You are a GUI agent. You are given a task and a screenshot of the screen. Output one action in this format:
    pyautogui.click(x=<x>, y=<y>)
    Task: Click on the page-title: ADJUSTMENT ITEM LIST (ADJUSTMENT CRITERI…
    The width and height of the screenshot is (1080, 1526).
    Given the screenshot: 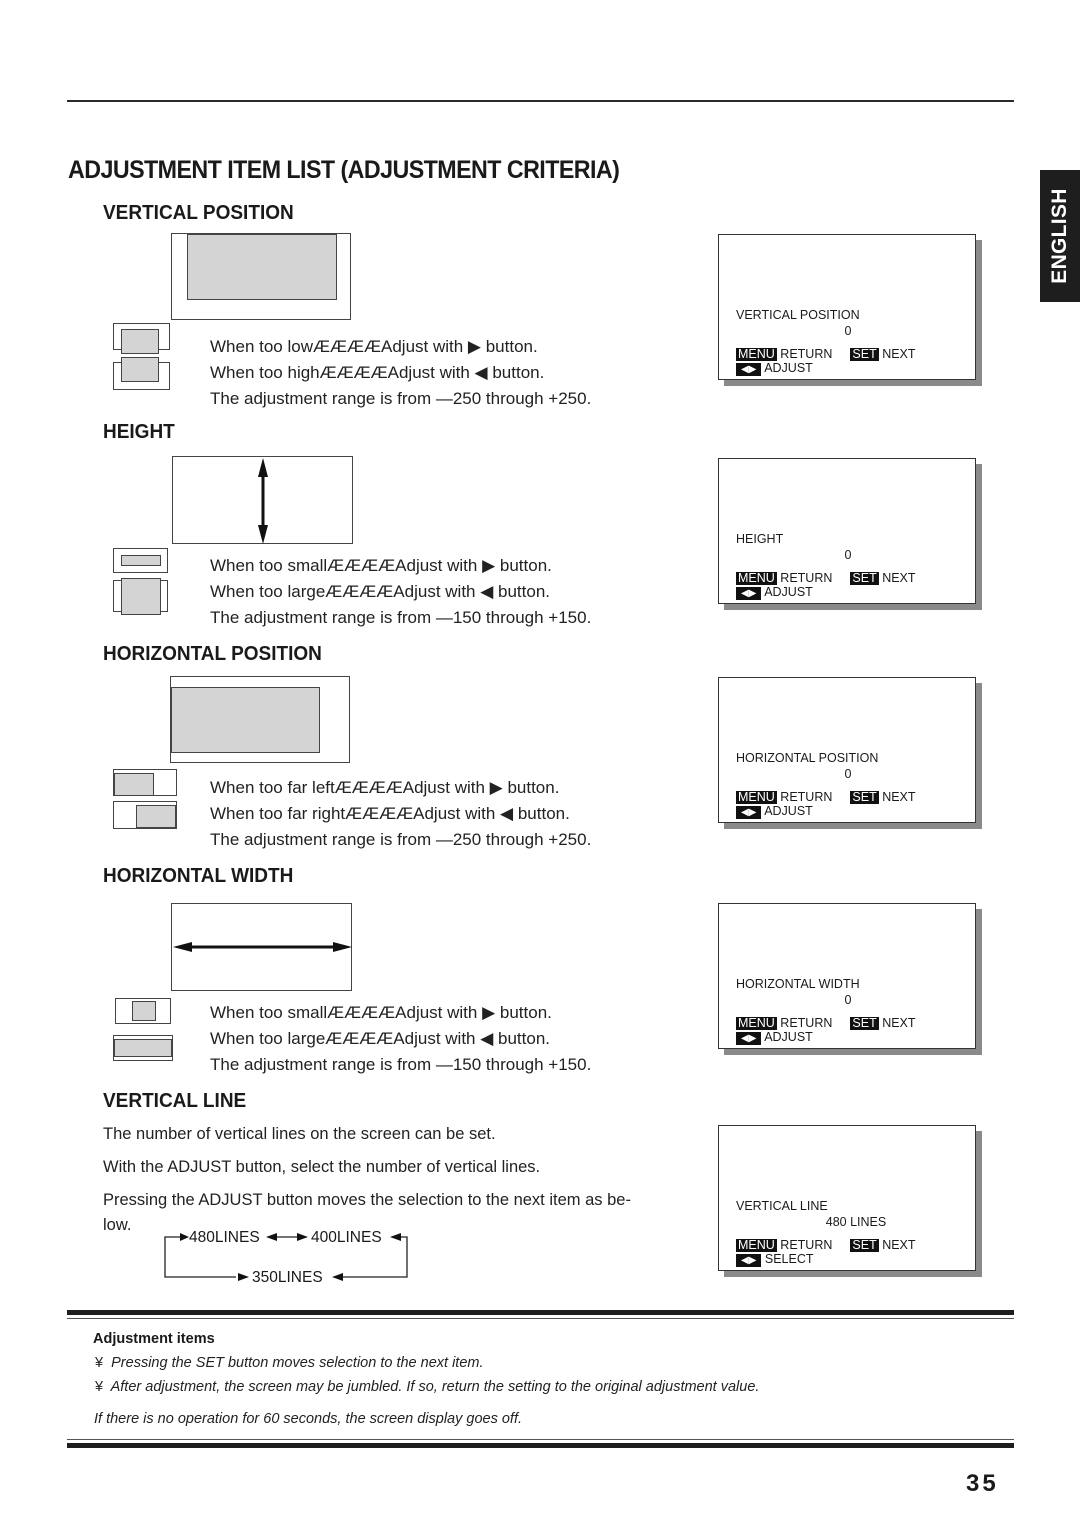 What is the action you would take?
    pyautogui.click(x=344, y=170)
    